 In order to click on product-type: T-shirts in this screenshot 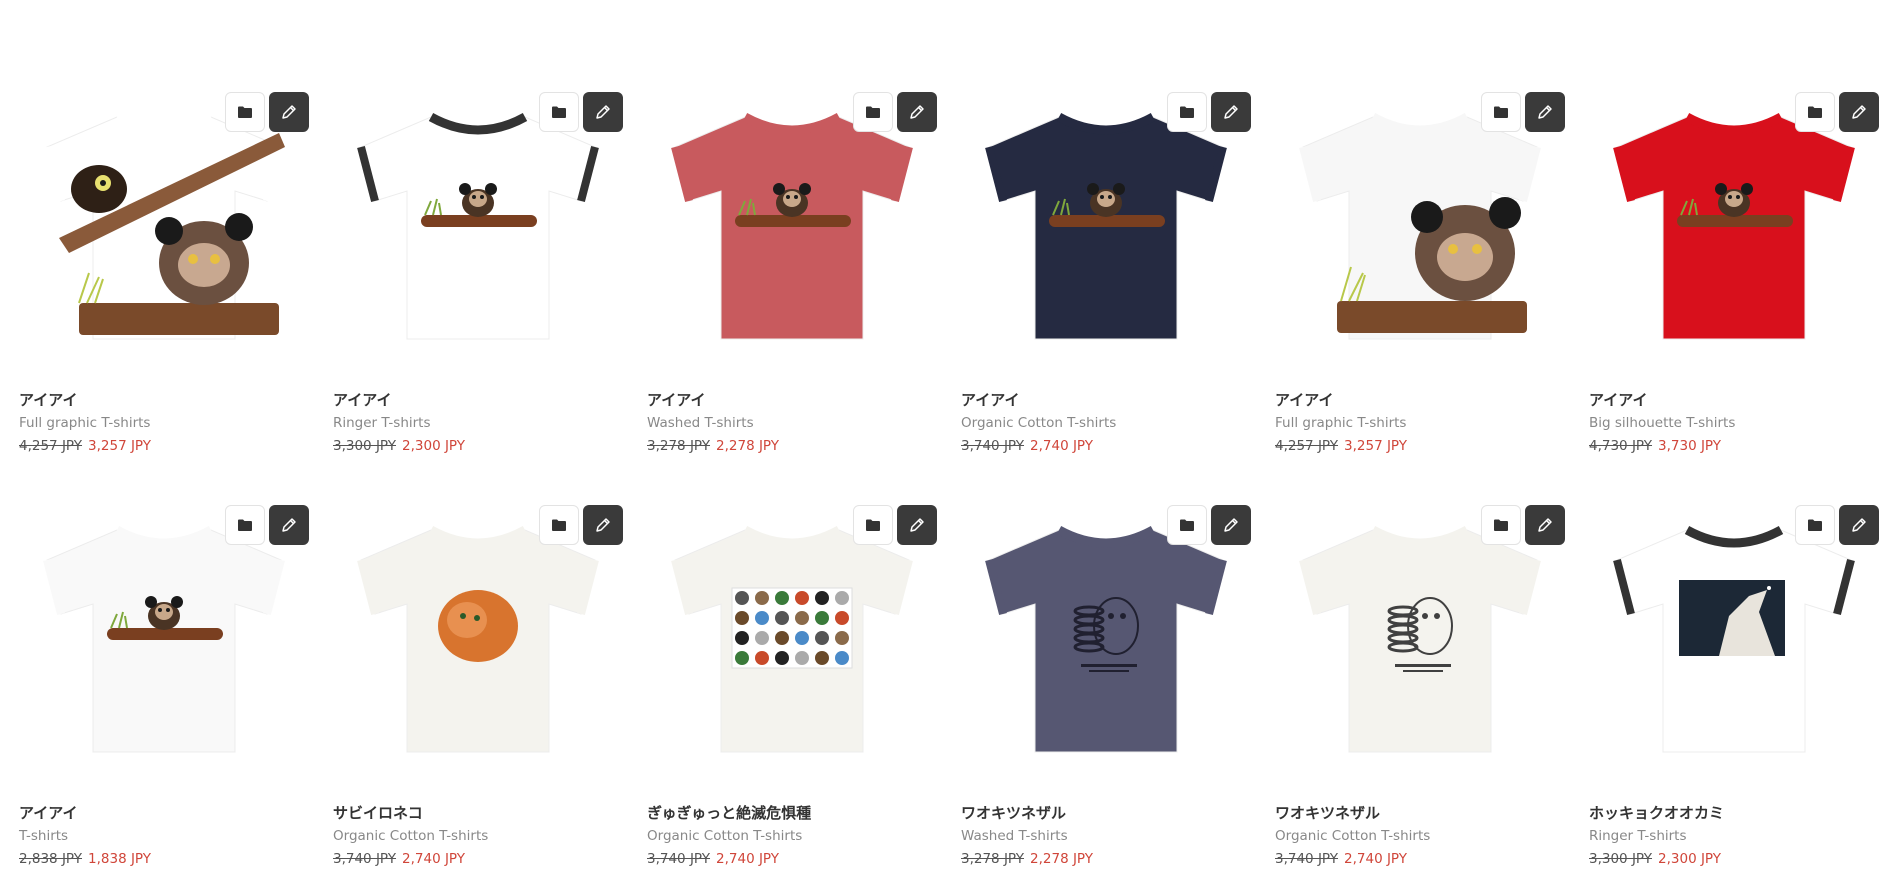, I will do `click(44, 836)`.